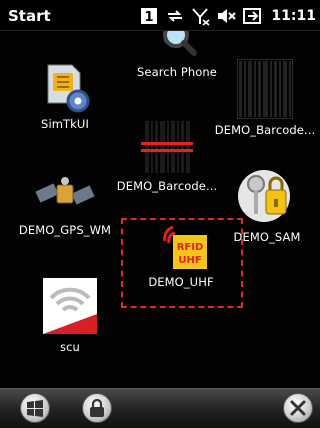 The image size is (320, 428). I want to click on selection-highlight, so click(182, 263).